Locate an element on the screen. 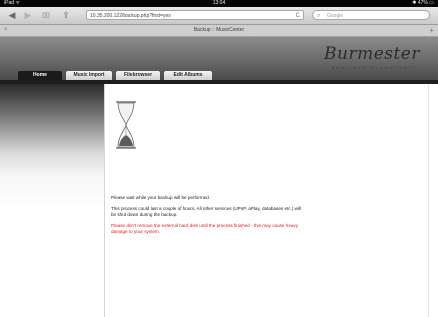  status-bar: iPad ᯤ 13:04 ✱ 47% ▭ is located at coordinates (219, 3).